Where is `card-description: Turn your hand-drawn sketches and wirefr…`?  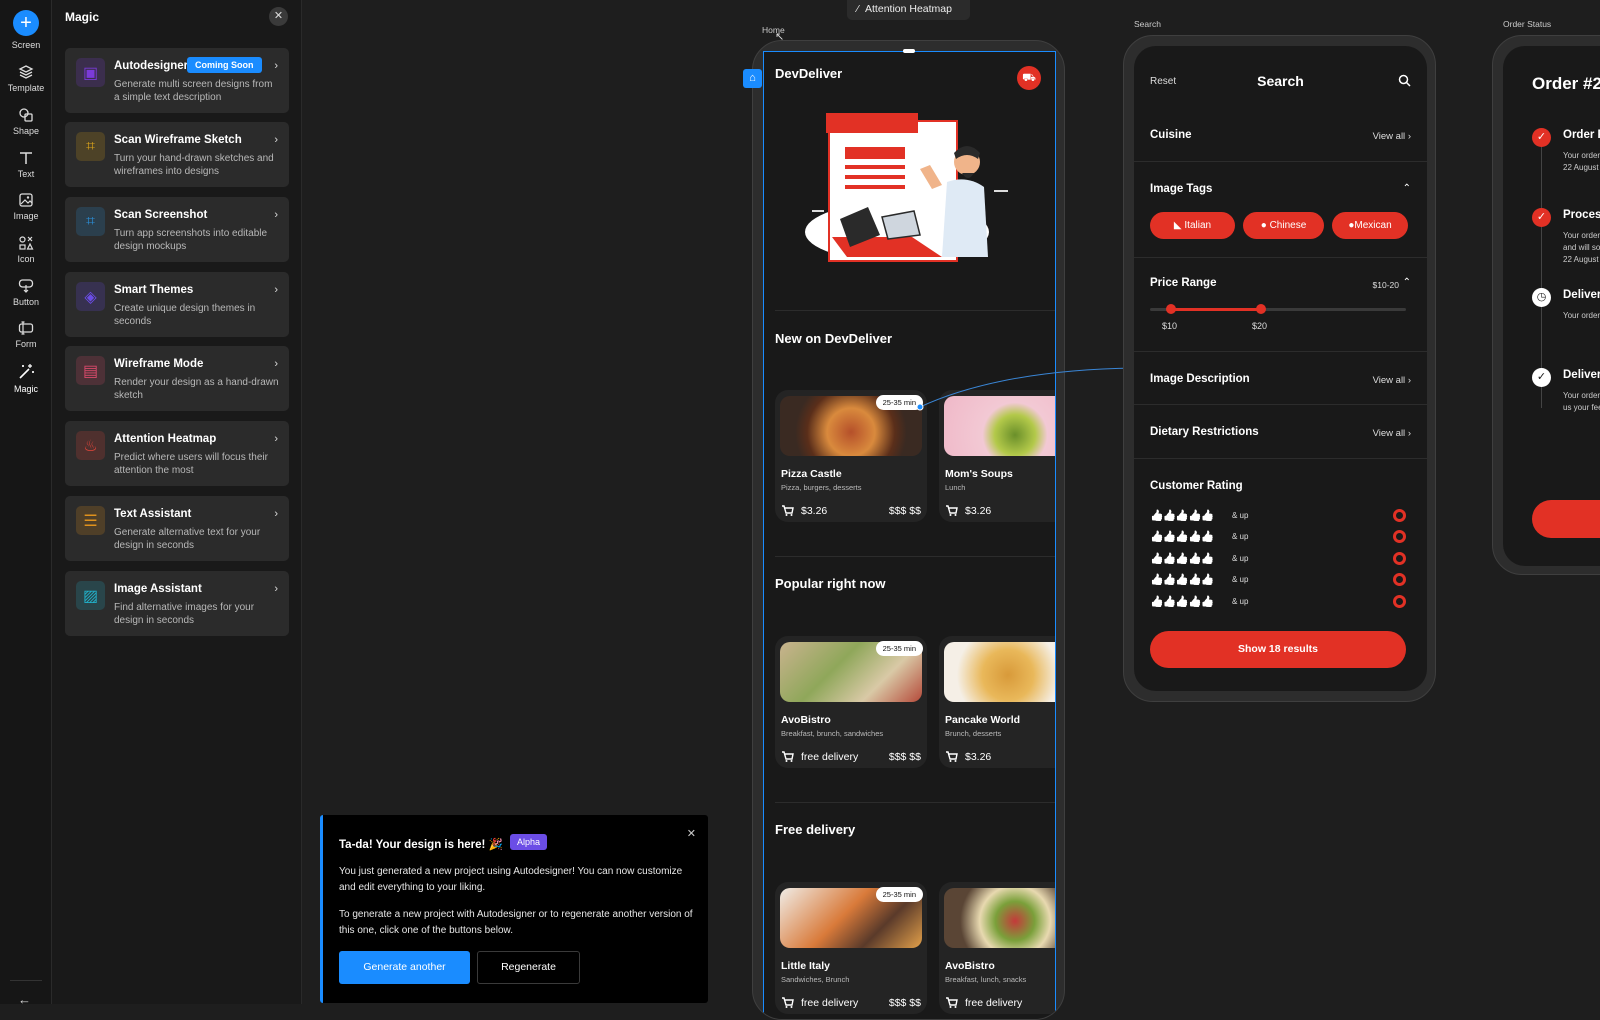 card-description: Turn your hand-drawn sketches and wirefr… is located at coordinates (194, 165).